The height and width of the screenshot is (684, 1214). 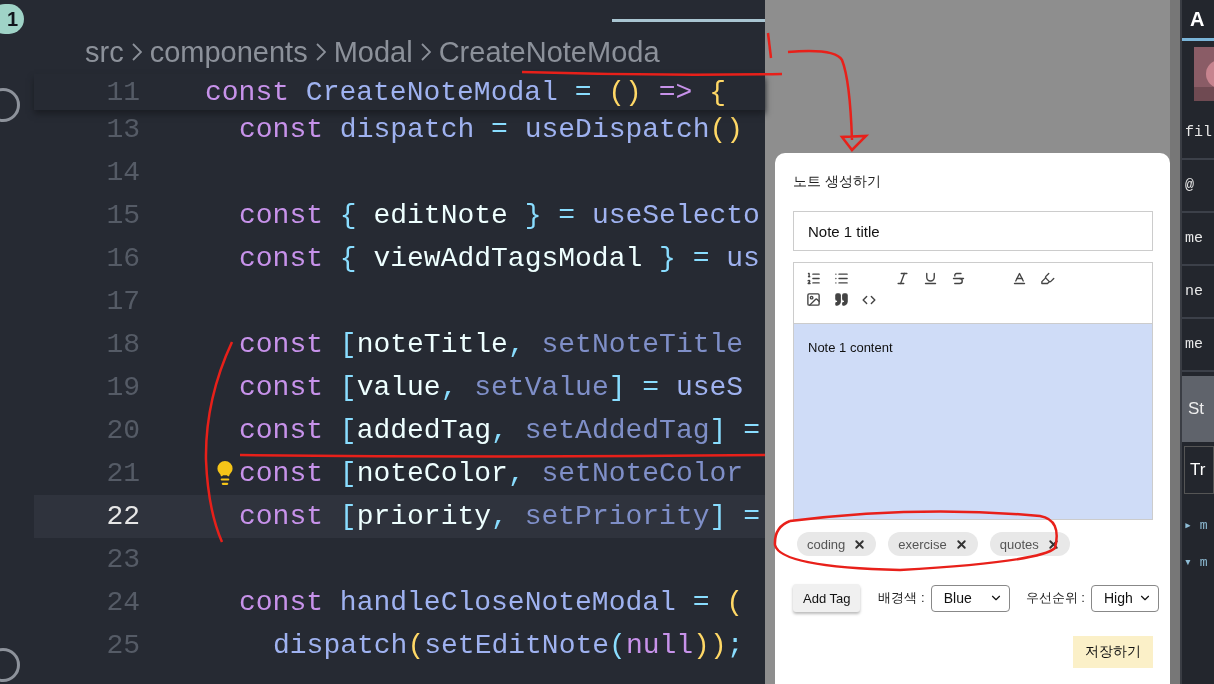 I want to click on code-line: const CreateNoteModal = () => {, so click(x=465, y=92).